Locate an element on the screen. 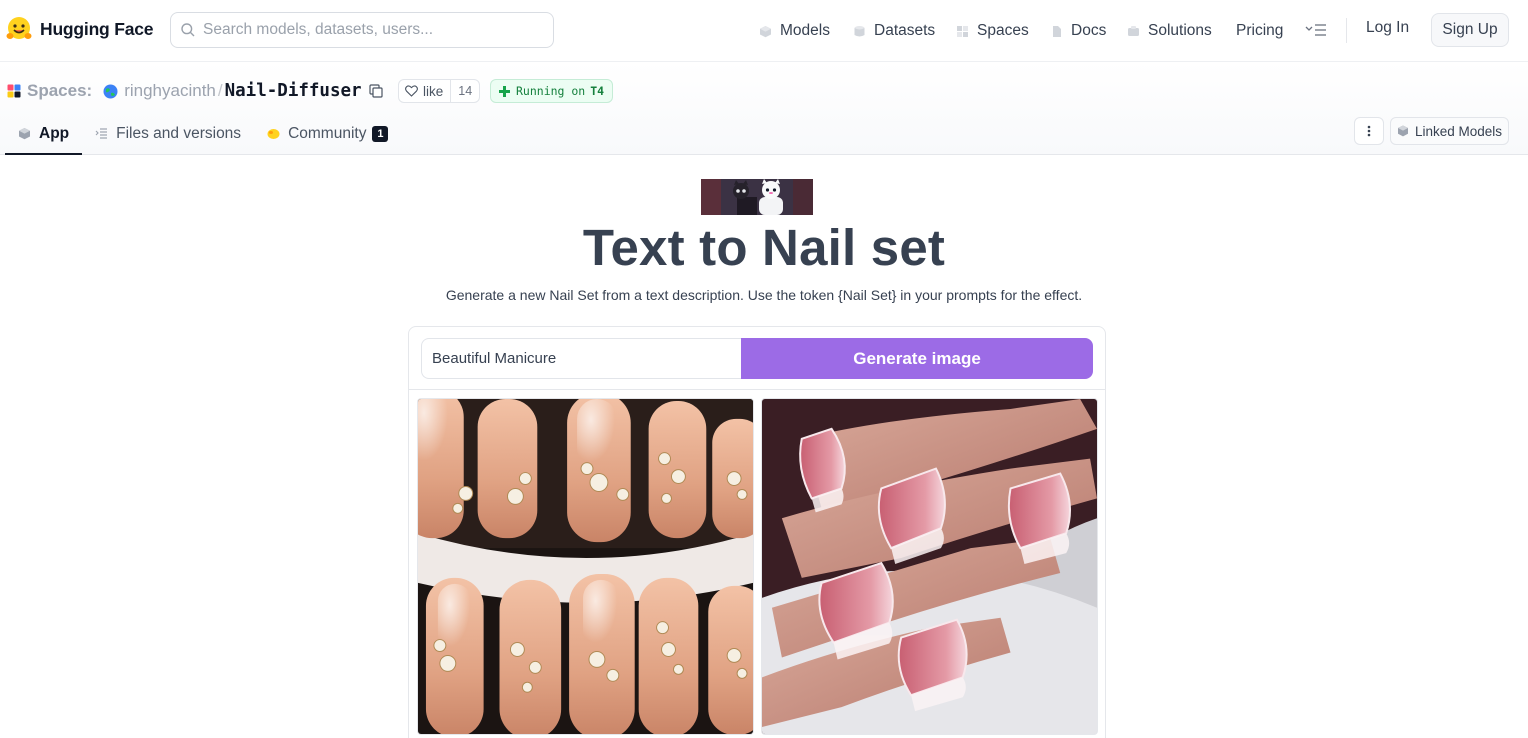 The height and width of the screenshot is (738, 1528). status-badge: Running on T4 is located at coordinates (552, 91).